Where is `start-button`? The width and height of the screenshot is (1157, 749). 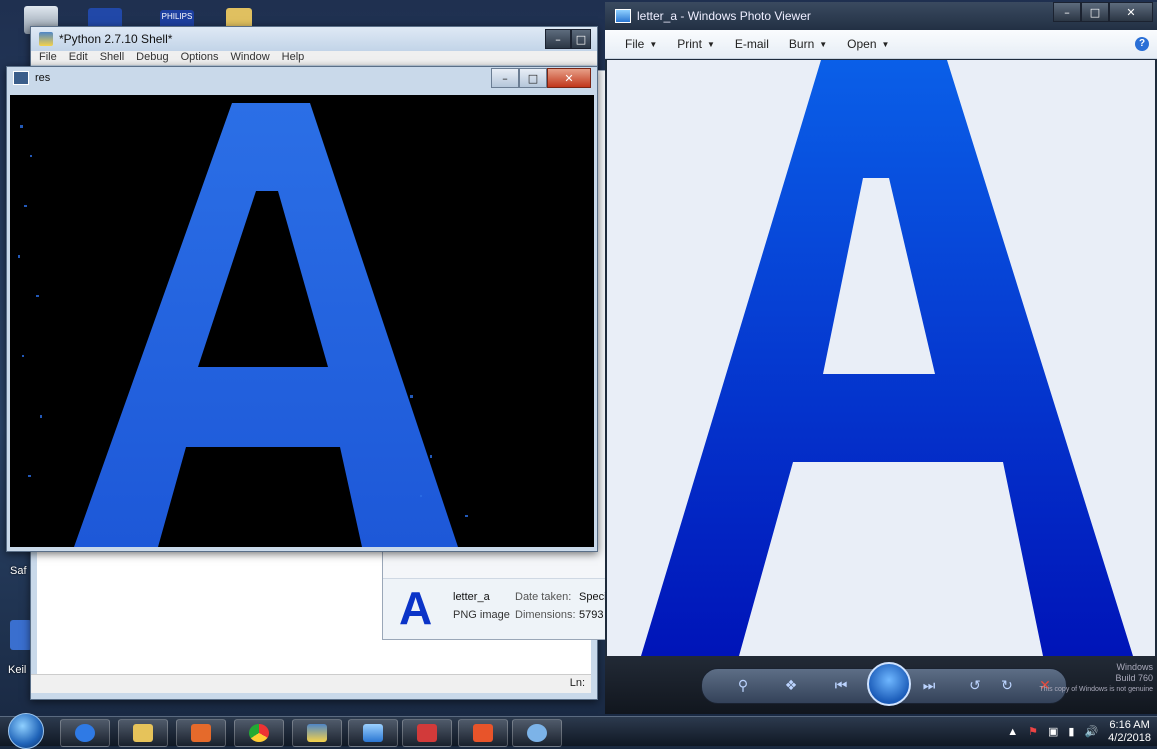 start-button is located at coordinates (26, 731).